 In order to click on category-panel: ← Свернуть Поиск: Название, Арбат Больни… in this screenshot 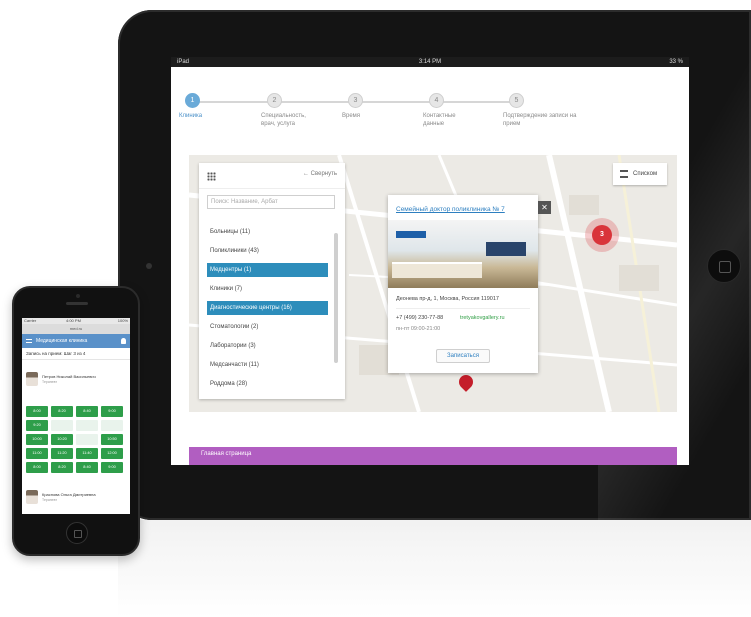, I will do `click(272, 281)`.